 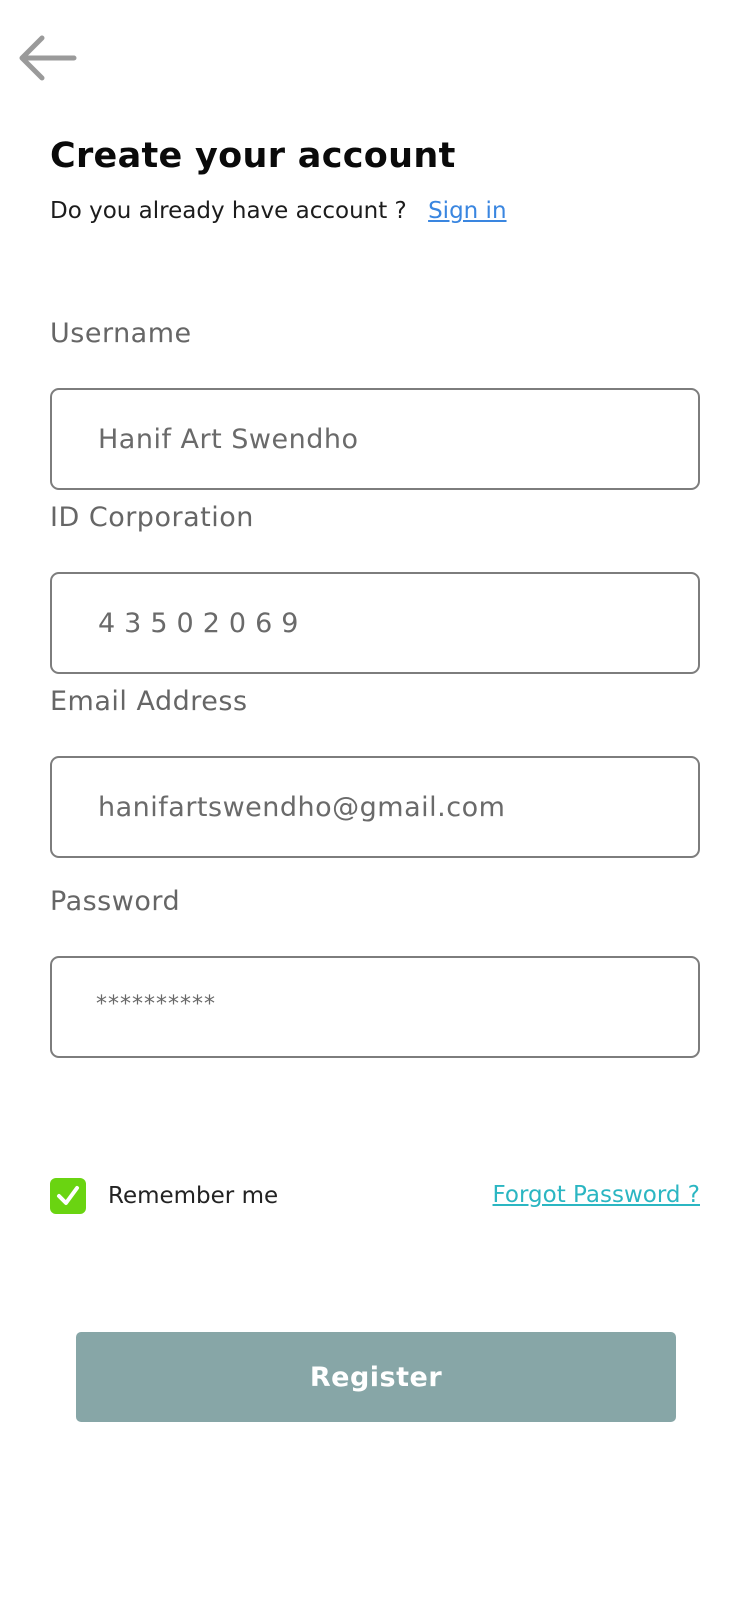 I want to click on username-input, so click(x=375, y=439).